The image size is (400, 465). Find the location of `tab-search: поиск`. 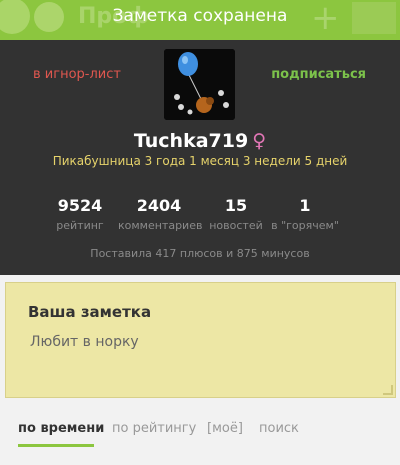

tab-search: поиск is located at coordinates (279, 428).